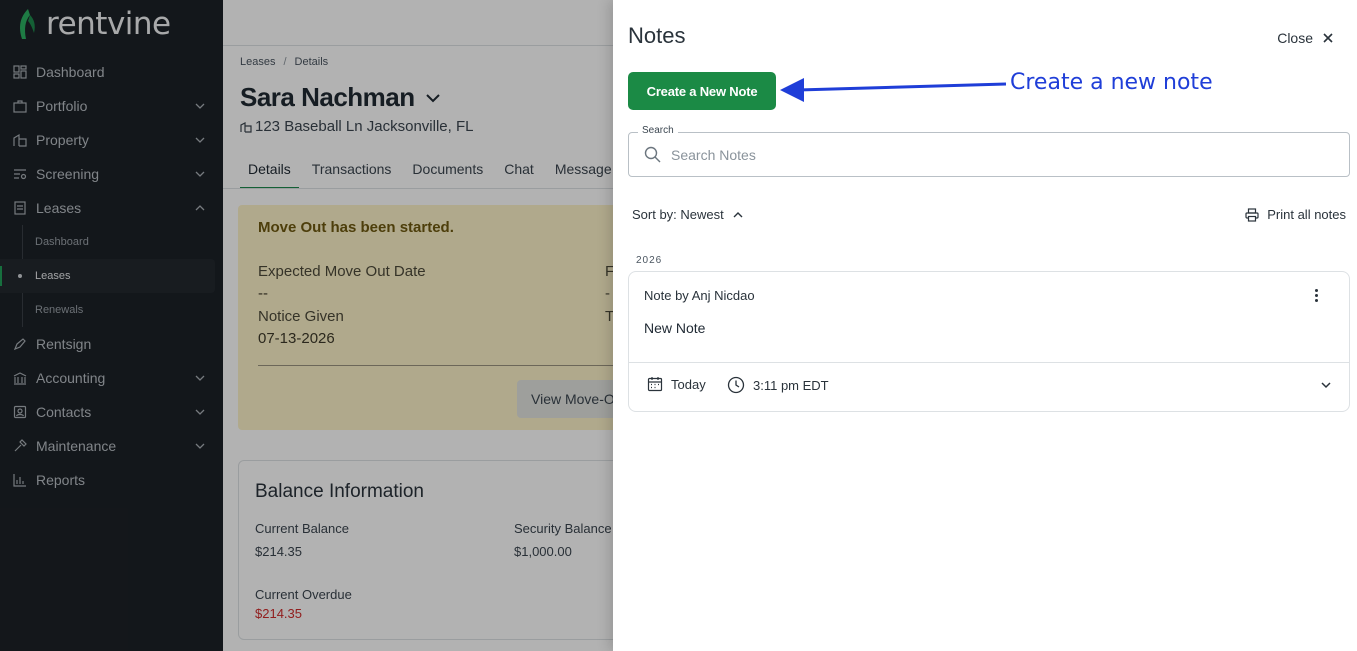 This screenshot has height=651, width=1357. What do you see at coordinates (738, 214) in the screenshot?
I see `chevron-up-icon` at bounding box center [738, 214].